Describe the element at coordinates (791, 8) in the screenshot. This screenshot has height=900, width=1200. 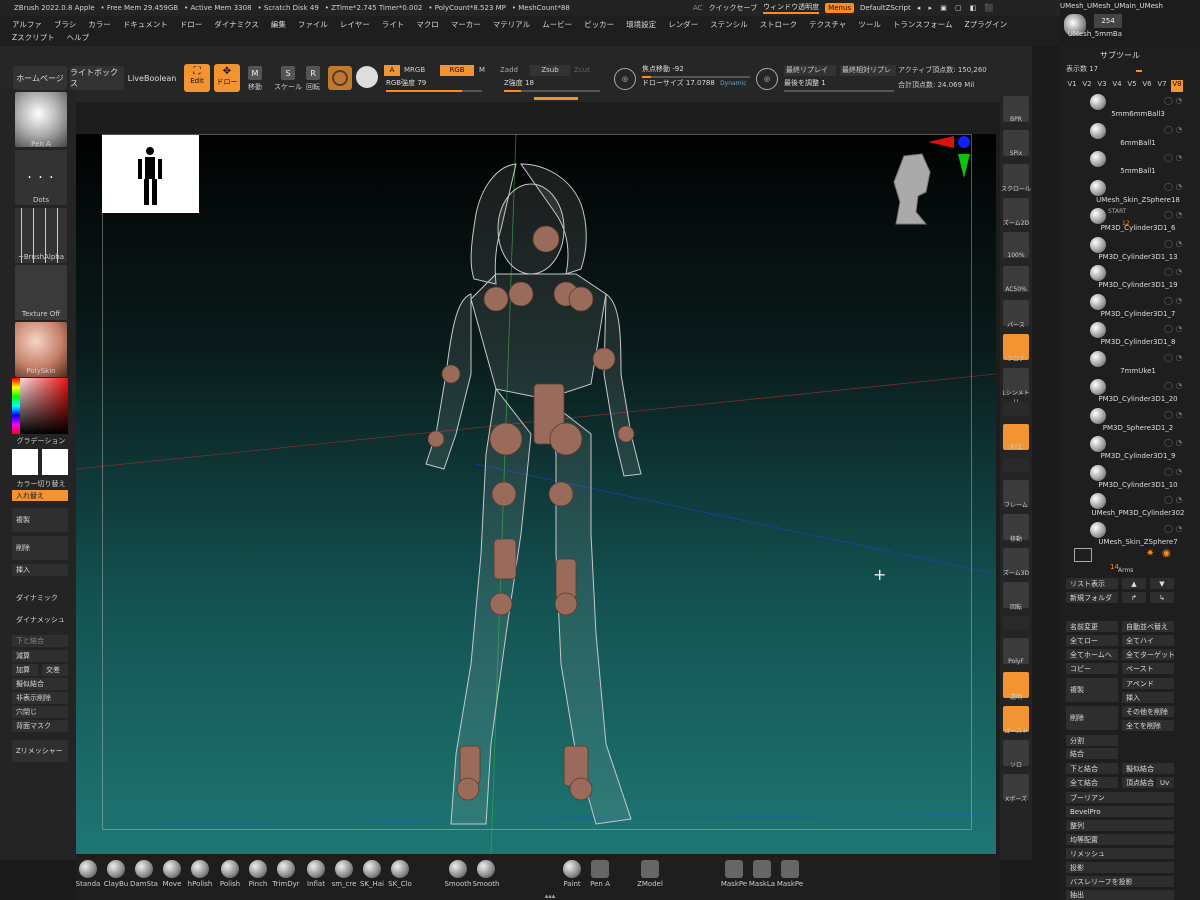
I see `window-transparency-button: ウィンドウ透明度` at that location.